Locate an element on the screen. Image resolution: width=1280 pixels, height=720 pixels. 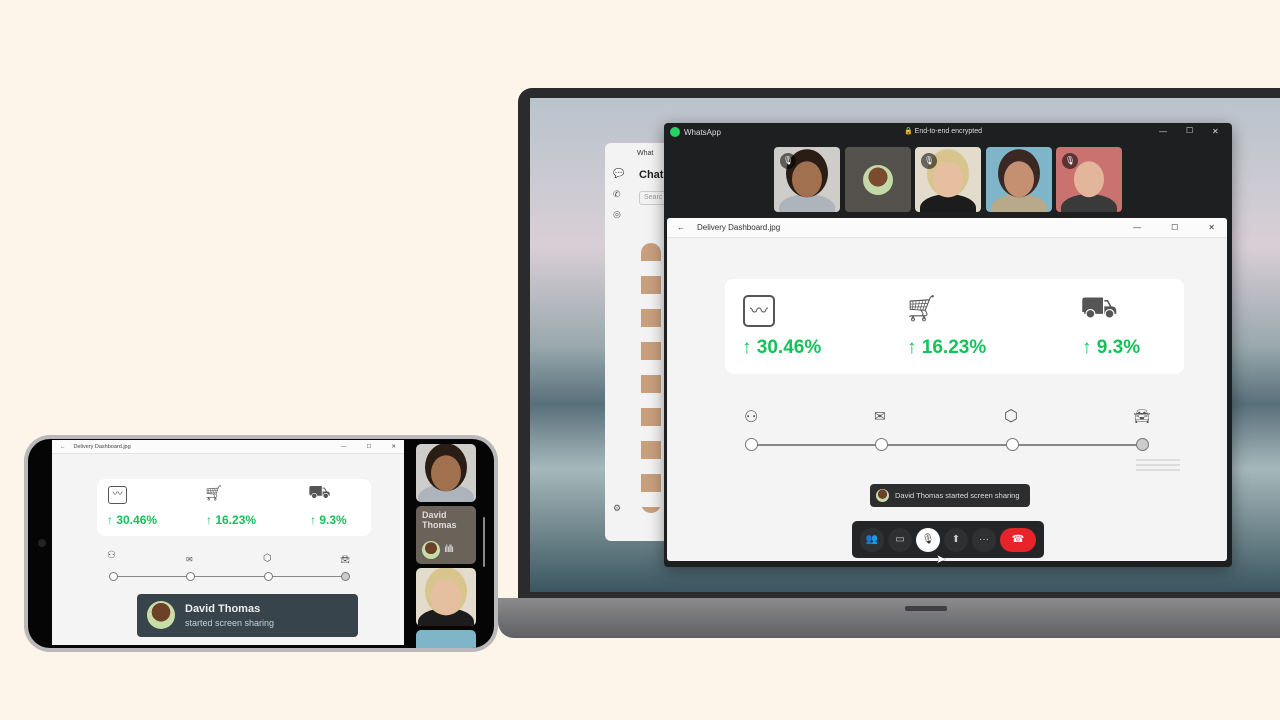
chat-list-avatars is located at coordinates (651, 378).